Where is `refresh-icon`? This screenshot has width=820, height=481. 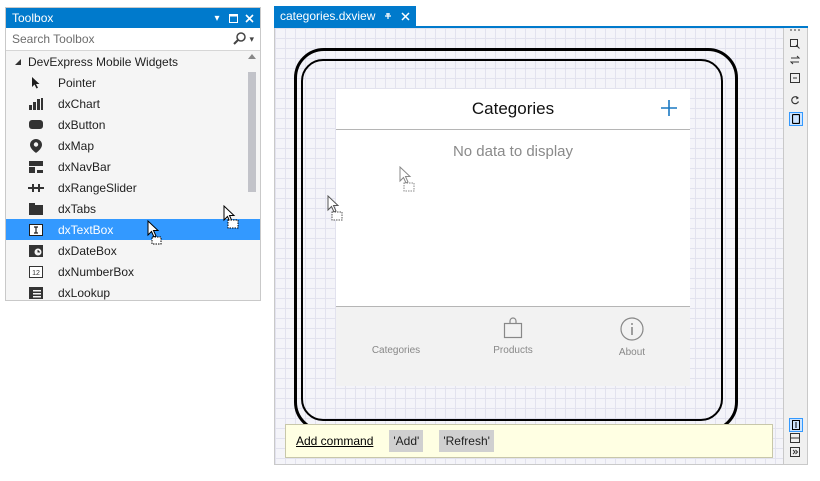 refresh-icon is located at coordinates (795, 100).